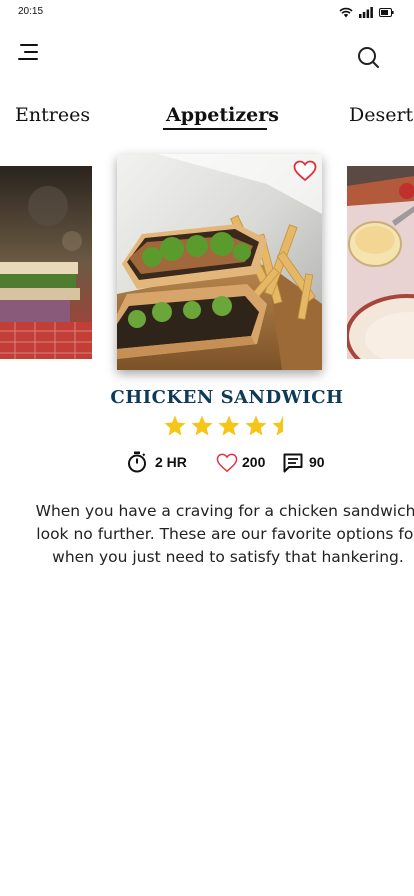 This screenshot has height=896, width=414. What do you see at coordinates (317, 462) in the screenshot?
I see `comments-count: 90` at bounding box center [317, 462].